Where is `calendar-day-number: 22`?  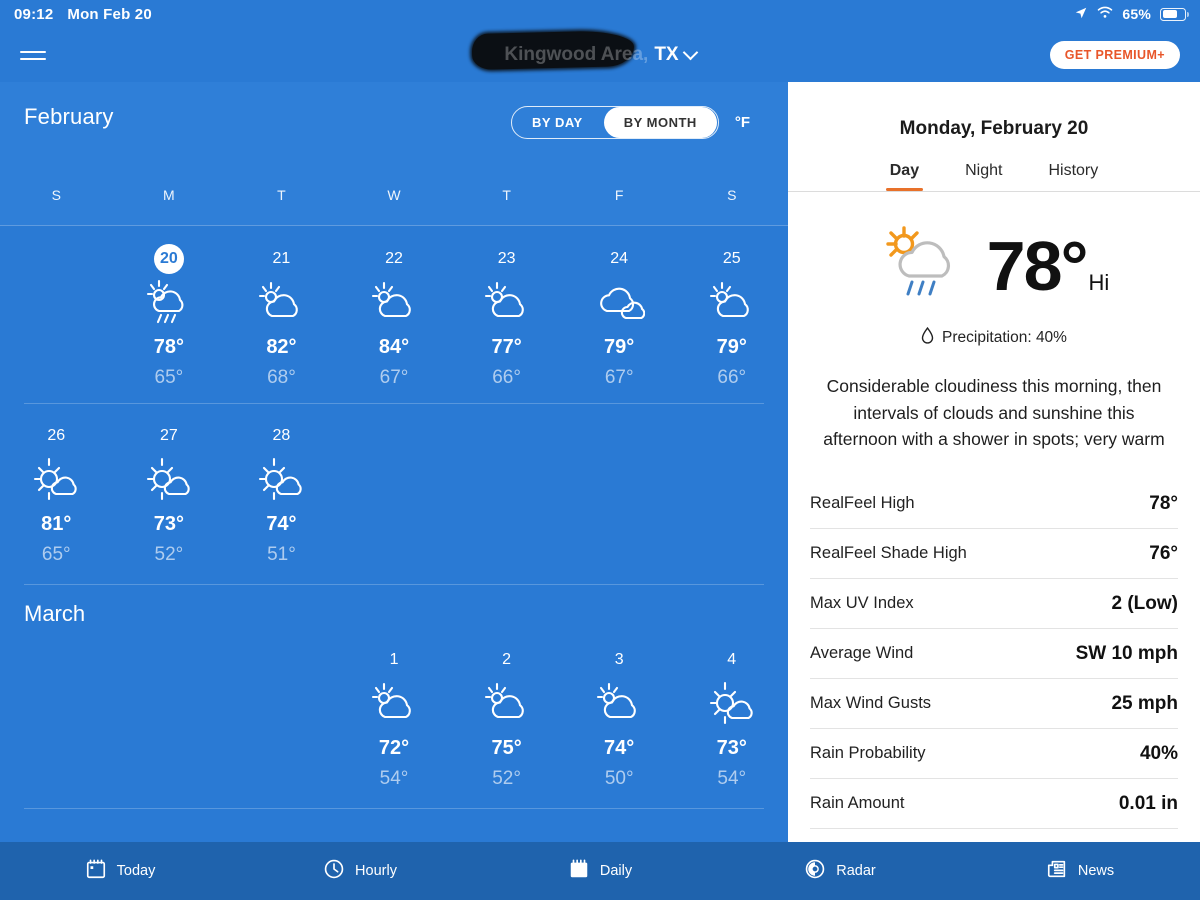 calendar-day-number: 22 is located at coordinates (394, 259).